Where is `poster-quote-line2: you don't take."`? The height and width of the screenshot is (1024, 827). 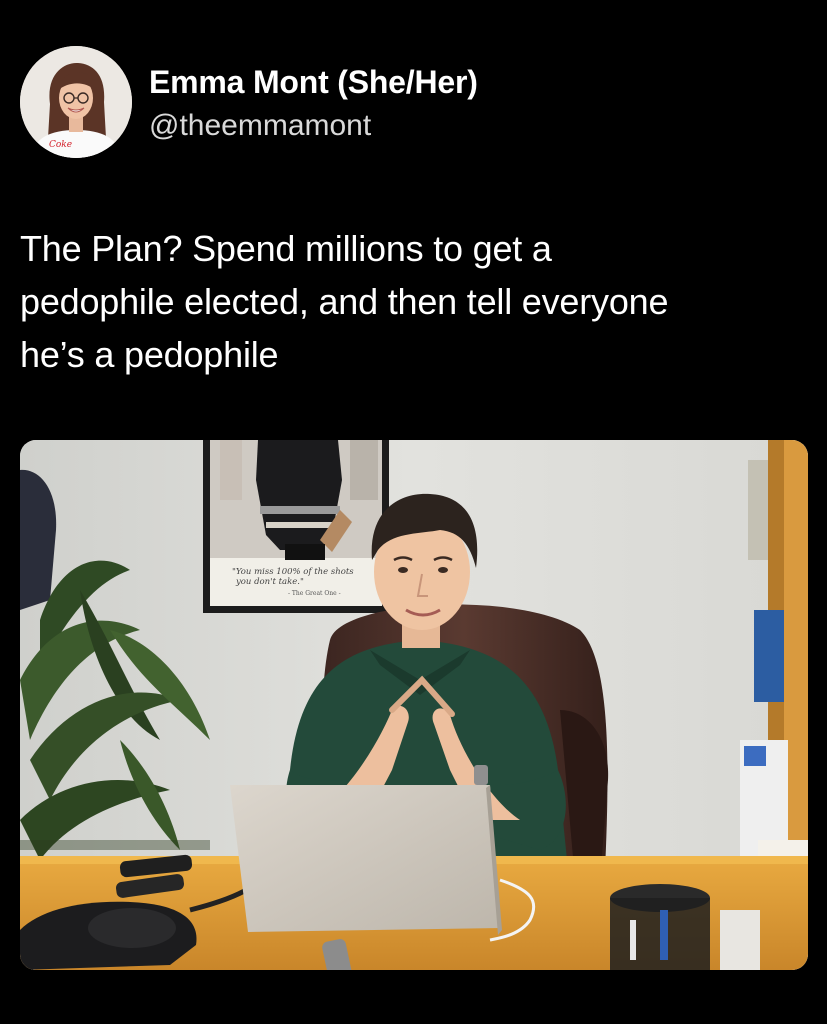
poster-quote-line2: you don't take." is located at coordinates (269, 582).